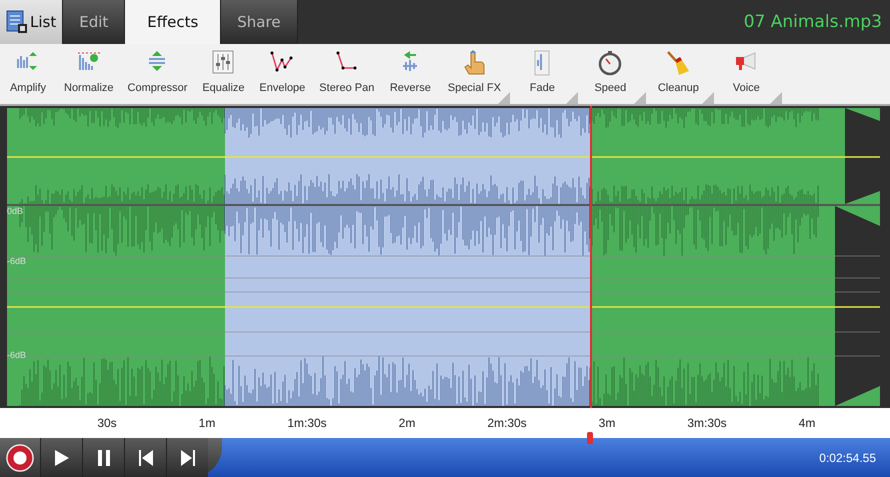  What do you see at coordinates (590, 438) in the screenshot?
I see `playhead-handle` at bounding box center [590, 438].